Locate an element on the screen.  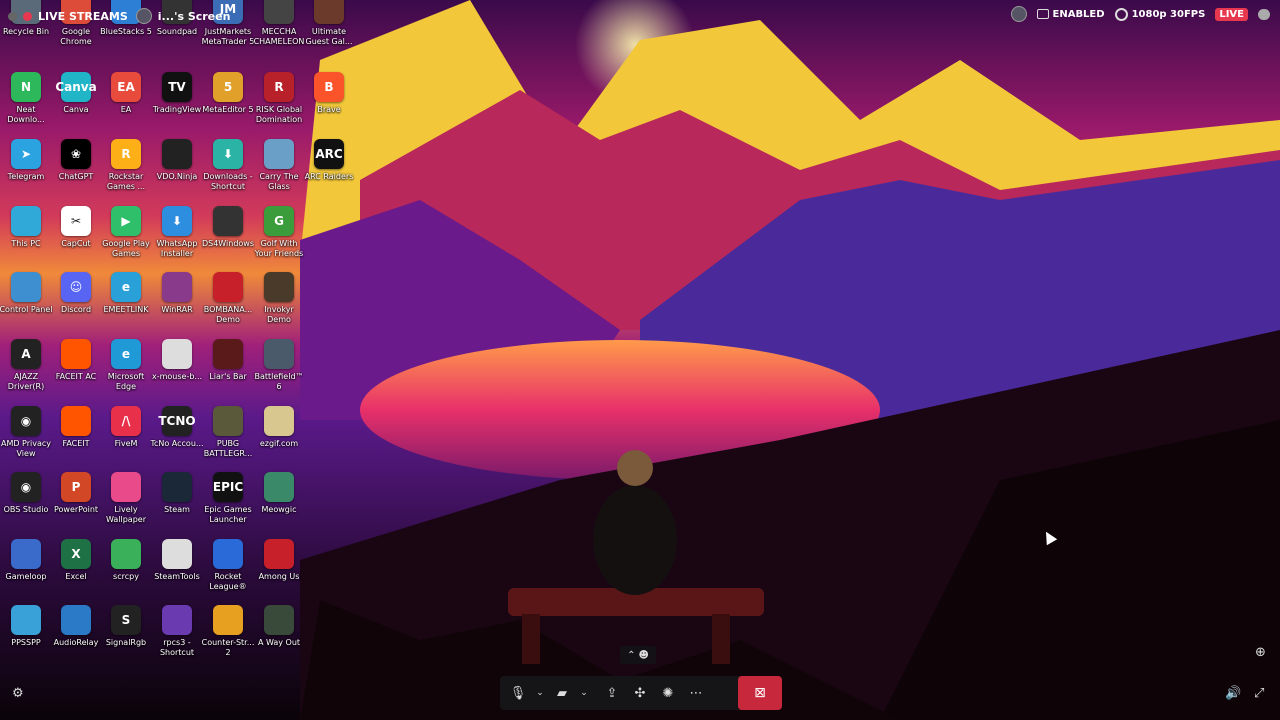
desktop-icon: ▶ Google Play Games is located at coordinates (126, 232).